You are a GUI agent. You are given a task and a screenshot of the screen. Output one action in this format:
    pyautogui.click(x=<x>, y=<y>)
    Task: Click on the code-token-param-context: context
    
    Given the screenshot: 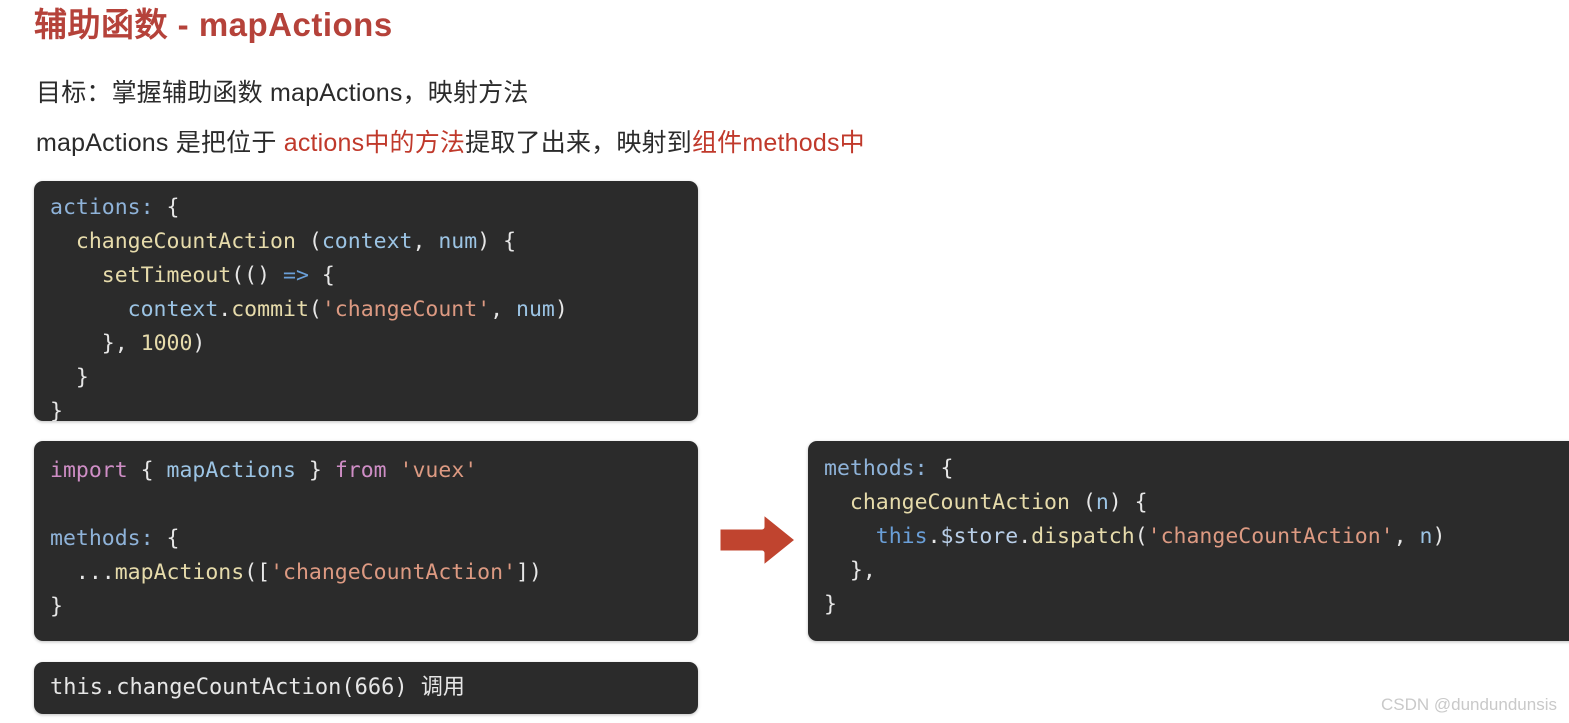 What is the action you would take?
    pyautogui.click(x=367, y=241)
    